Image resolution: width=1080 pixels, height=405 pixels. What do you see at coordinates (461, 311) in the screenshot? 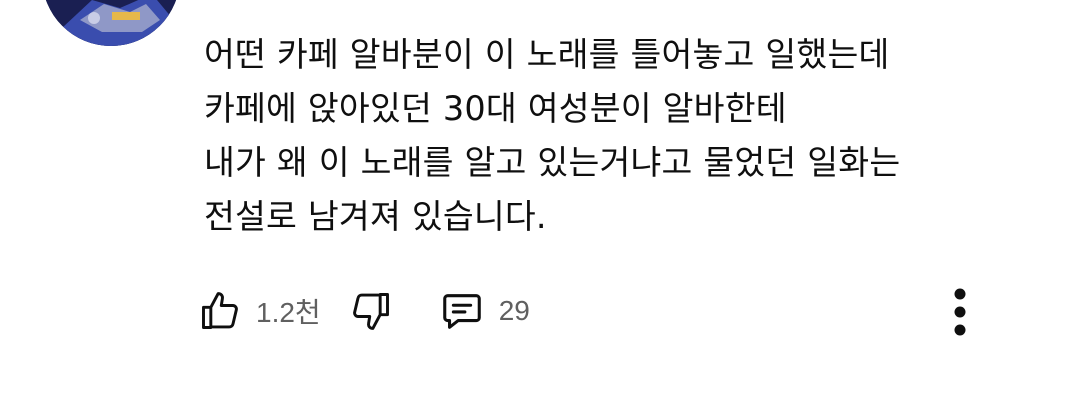
I see `comment-icon` at bounding box center [461, 311].